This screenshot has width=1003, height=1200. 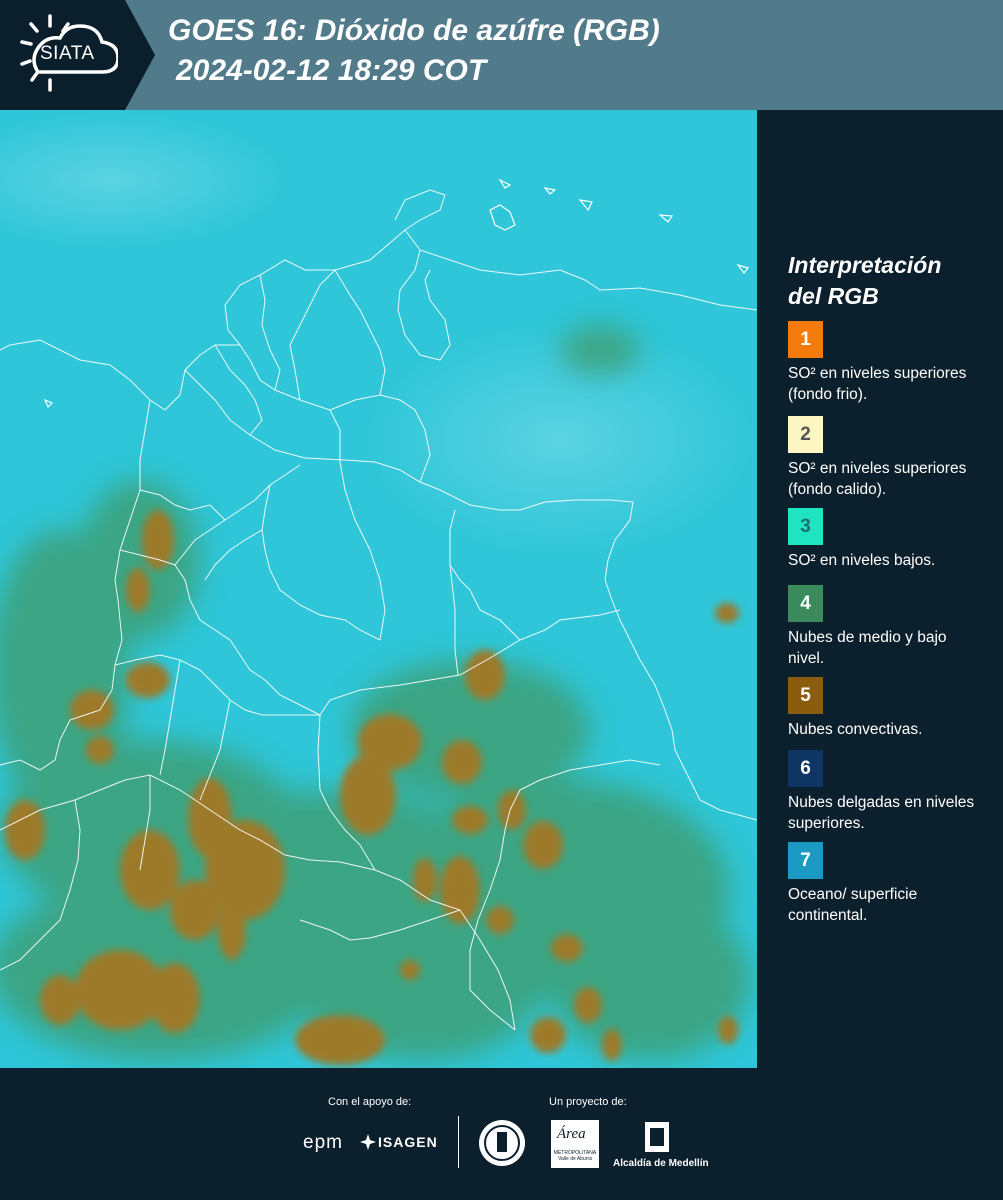 What do you see at coordinates (805, 526) in the screenshot?
I see `legend-swatch-3: 3` at bounding box center [805, 526].